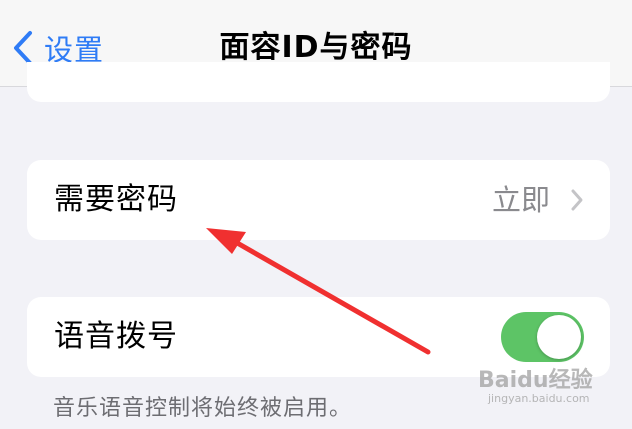  Describe the element at coordinates (539, 398) in the screenshot. I see `watermark-subtext: jingyan.baidu.com` at that location.